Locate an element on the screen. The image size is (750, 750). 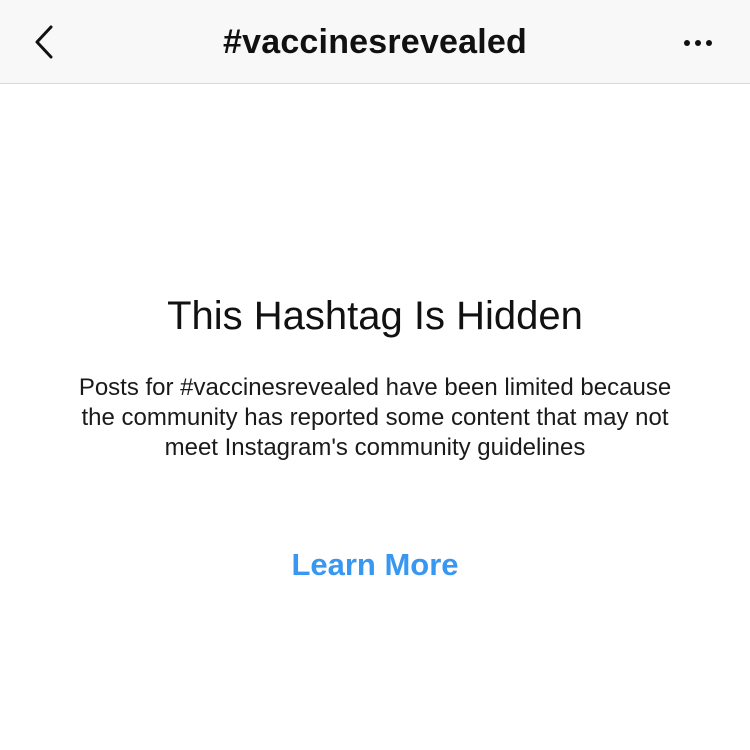
more-horizontal-icon is located at coordinates (698, 43).